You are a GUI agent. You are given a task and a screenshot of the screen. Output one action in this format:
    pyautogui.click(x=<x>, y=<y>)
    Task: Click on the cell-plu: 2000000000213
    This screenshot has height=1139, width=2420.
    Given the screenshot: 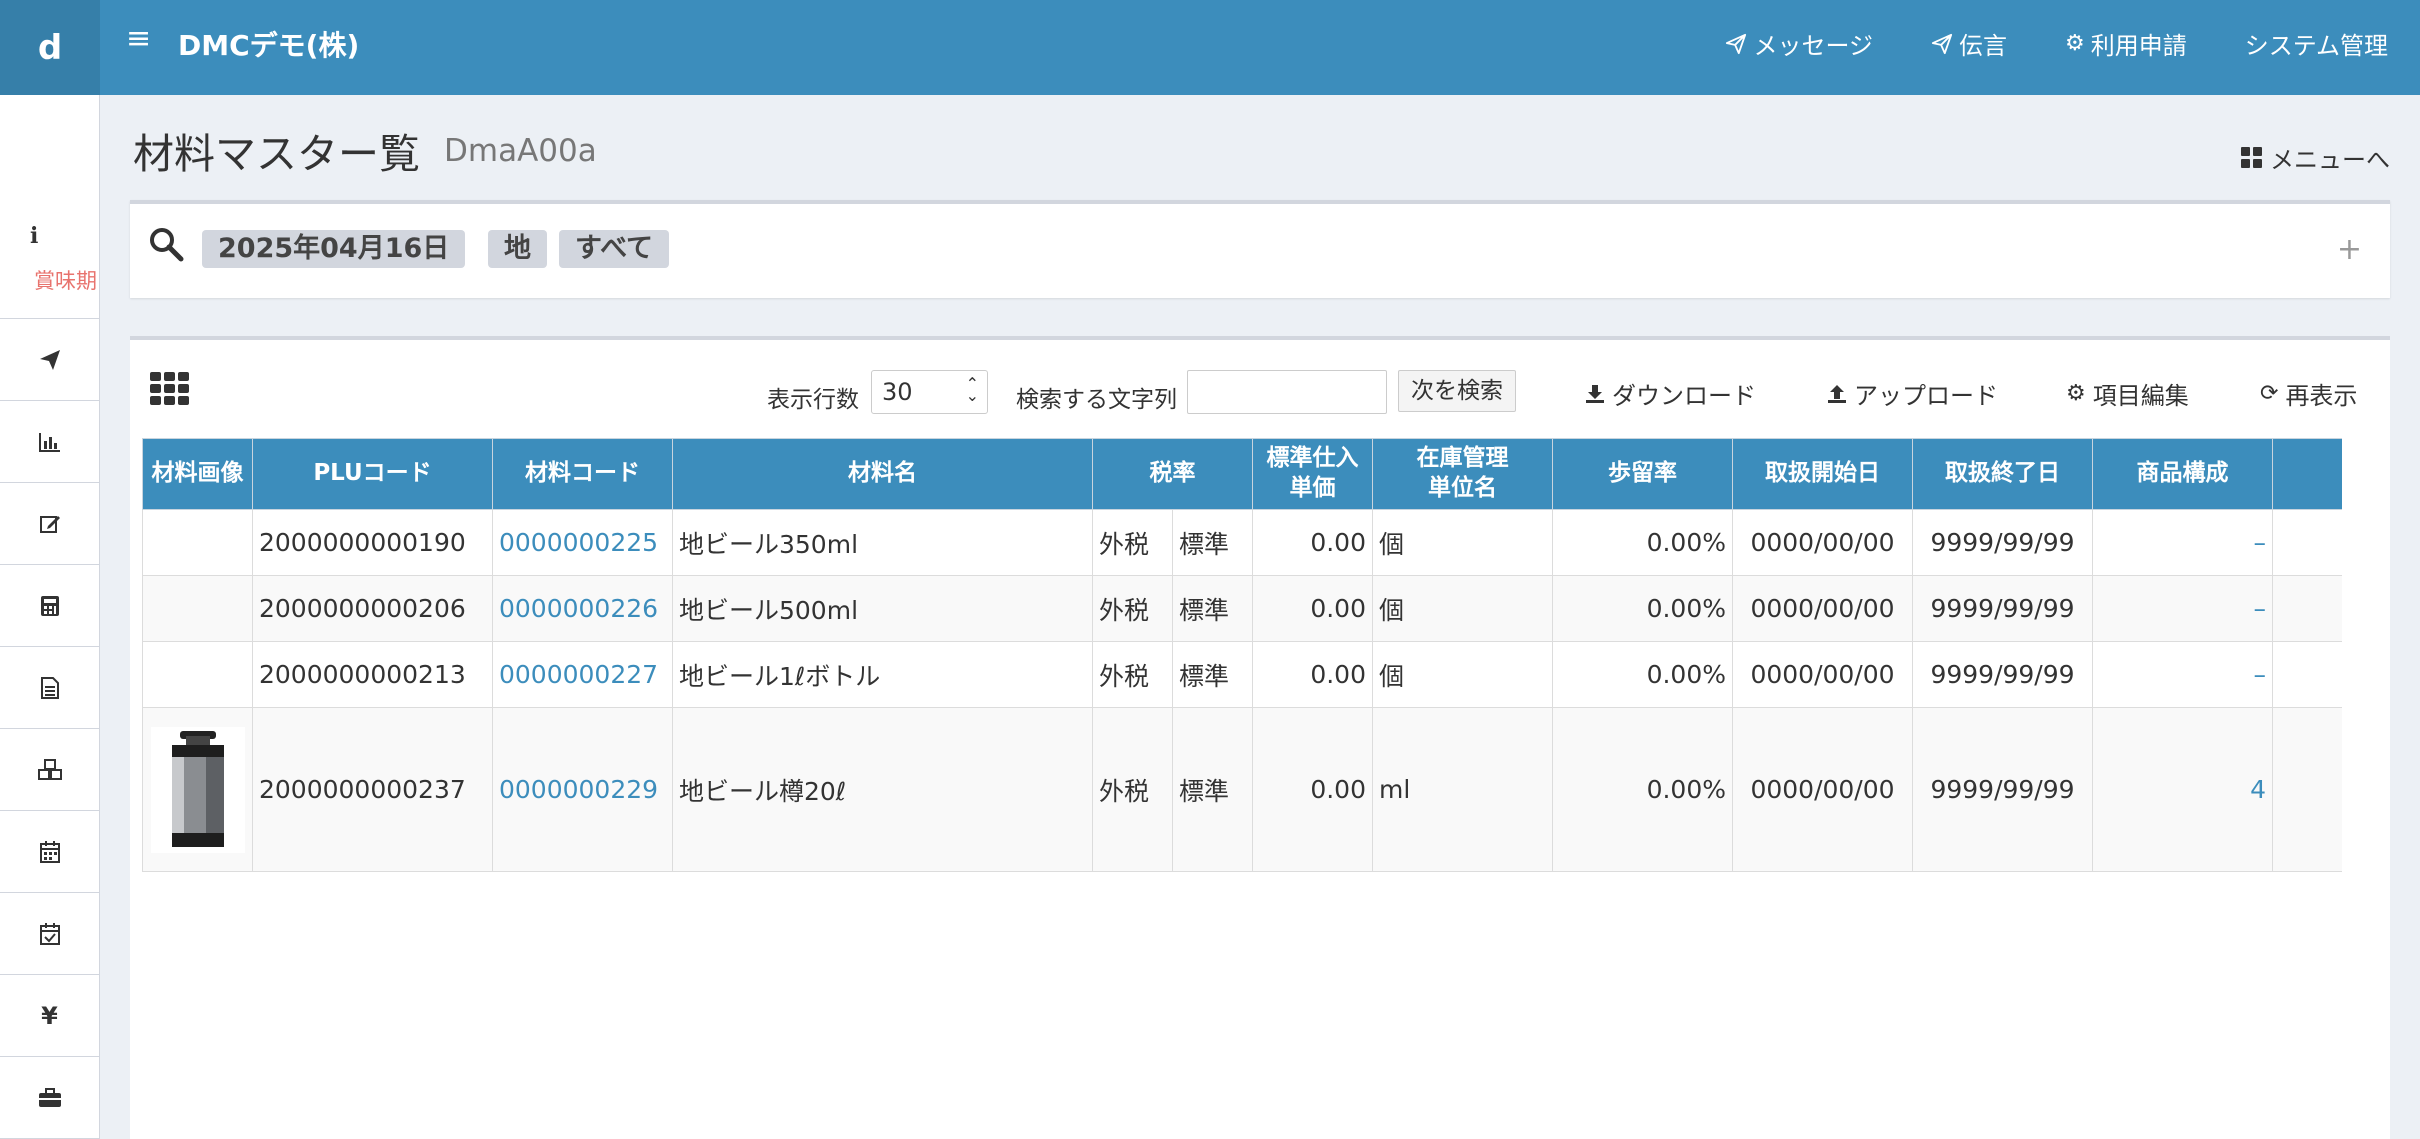 What is the action you would take?
    pyautogui.click(x=372, y=674)
    